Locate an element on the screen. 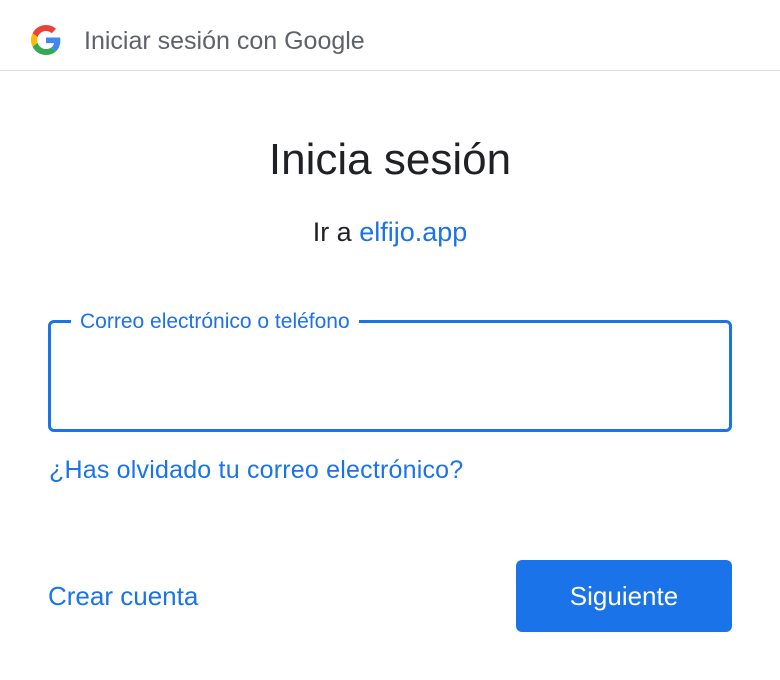 Image resolution: width=780 pixels, height=680 pixels. app-name-link: elfijo.app is located at coordinates (413, 232).